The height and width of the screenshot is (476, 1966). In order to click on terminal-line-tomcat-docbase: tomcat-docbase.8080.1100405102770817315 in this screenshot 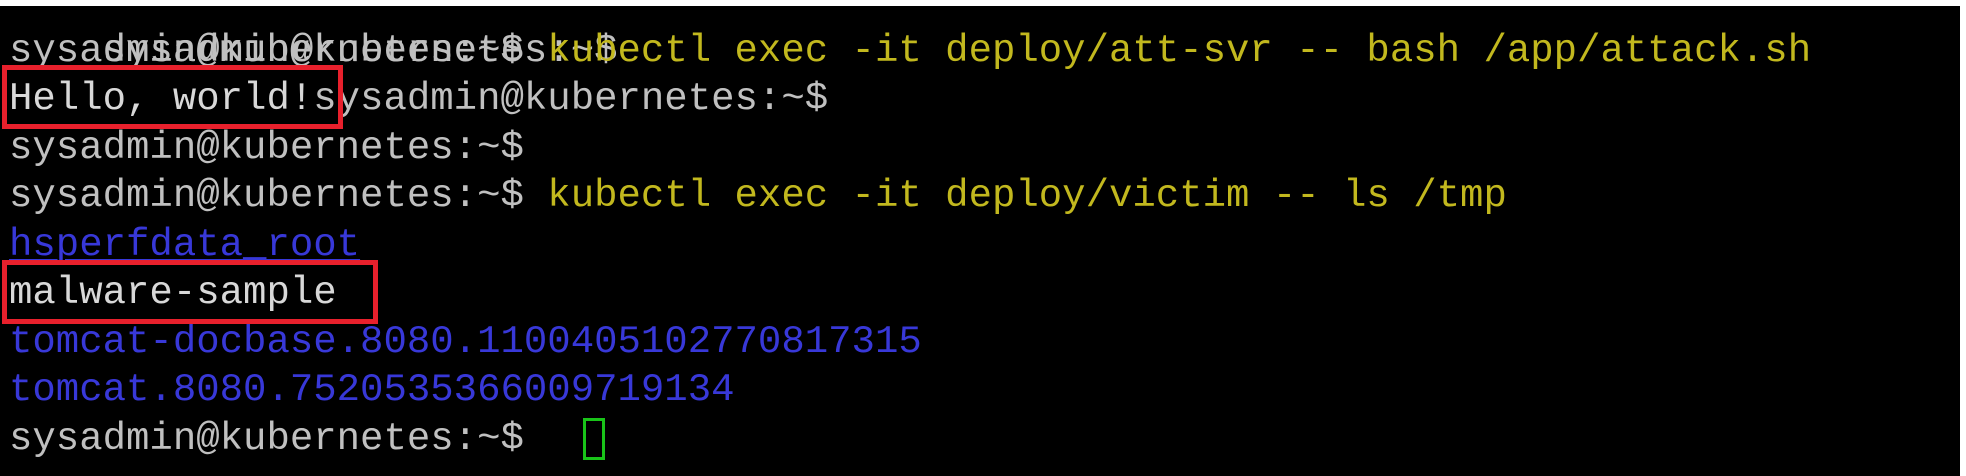, I will do `click(465, 342)`.